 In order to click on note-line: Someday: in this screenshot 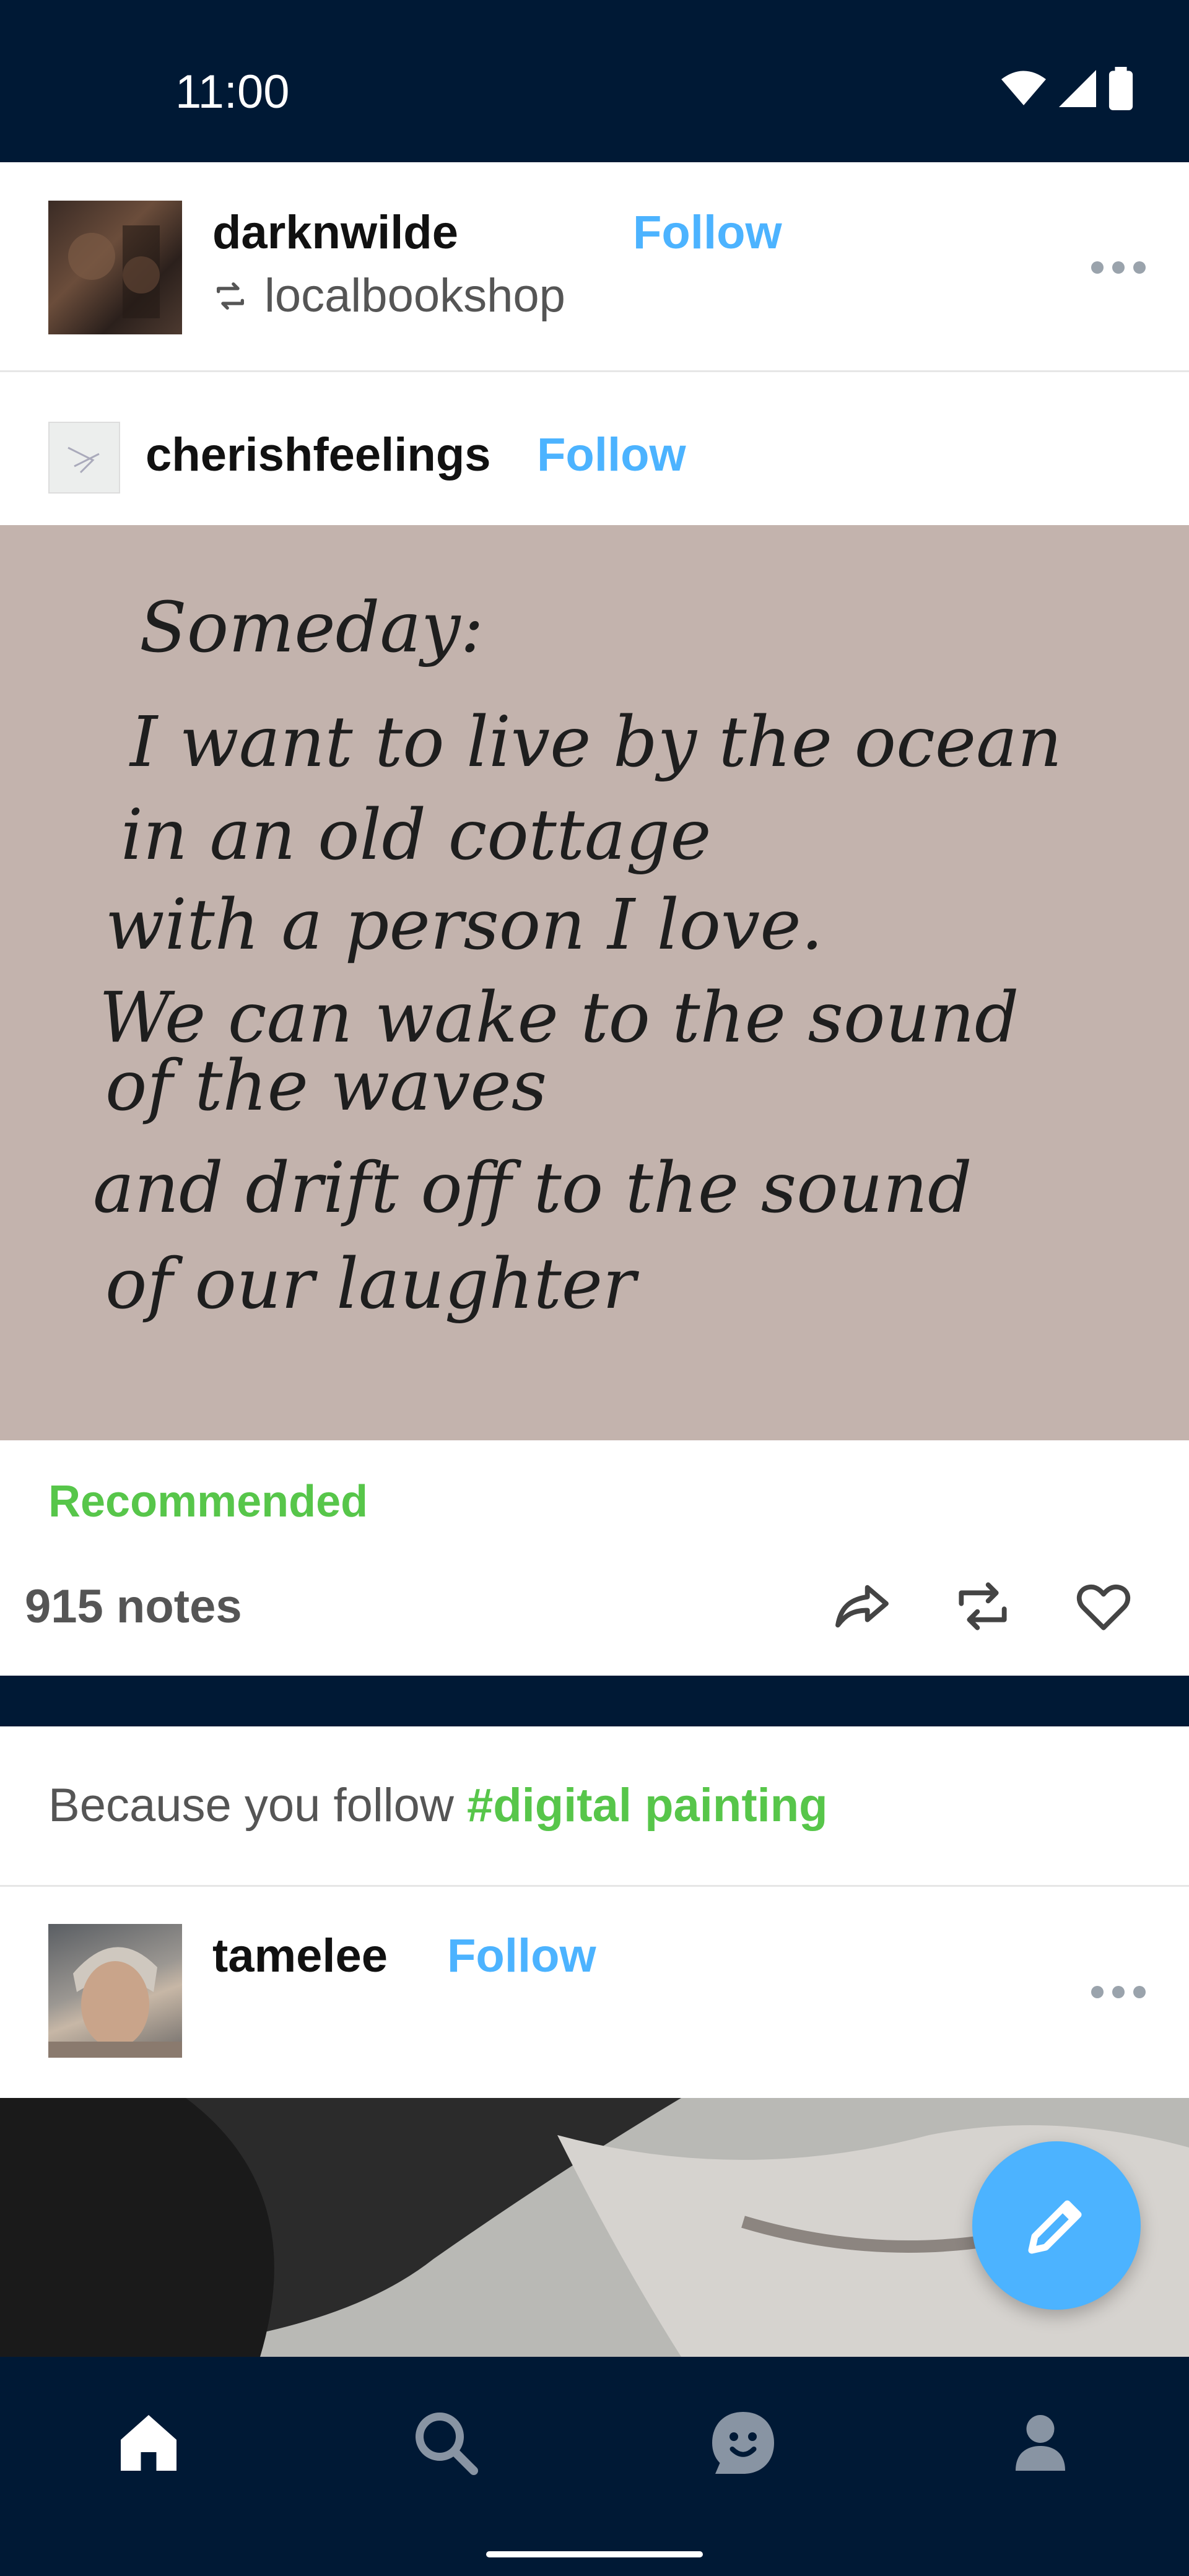, I will do `click(311, 628)`.